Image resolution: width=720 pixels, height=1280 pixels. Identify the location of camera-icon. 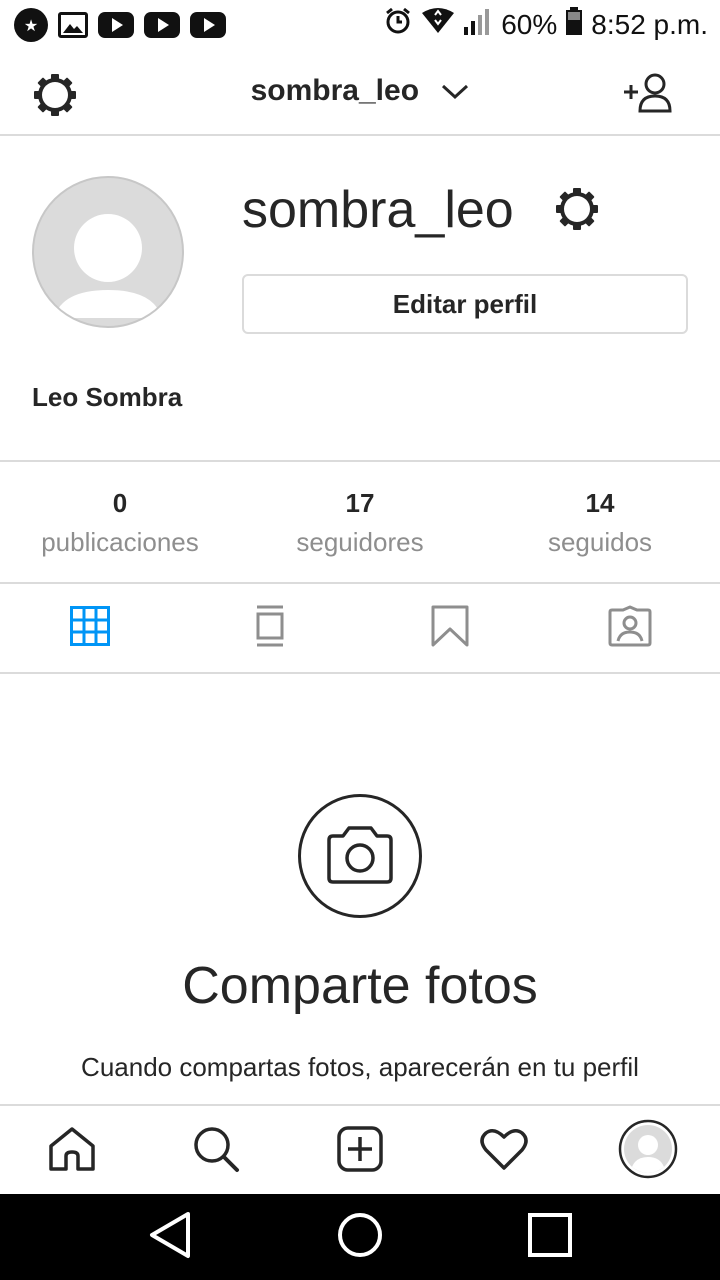
(360, 856).